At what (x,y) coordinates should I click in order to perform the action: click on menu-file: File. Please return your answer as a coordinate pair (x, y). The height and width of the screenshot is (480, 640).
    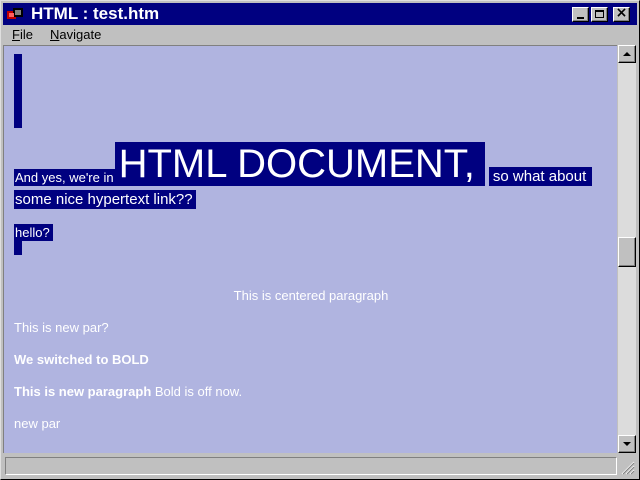
    Looking at the image, I should click on (22, 35).